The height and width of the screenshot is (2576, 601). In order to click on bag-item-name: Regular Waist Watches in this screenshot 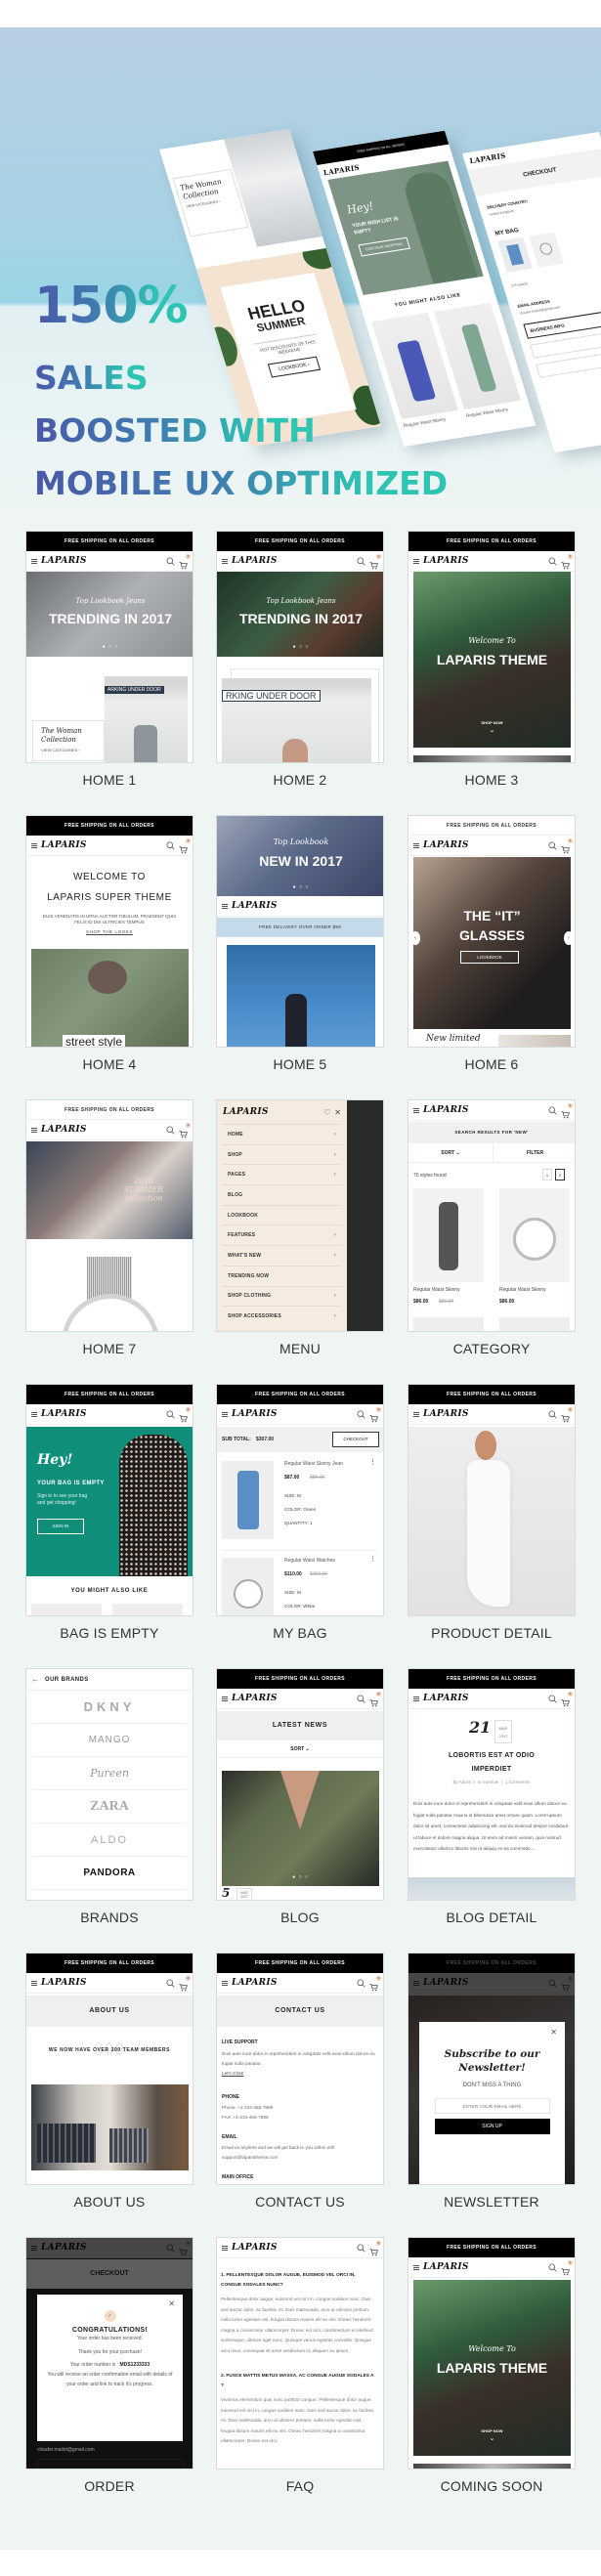, I will do `click(309, 1561)`.